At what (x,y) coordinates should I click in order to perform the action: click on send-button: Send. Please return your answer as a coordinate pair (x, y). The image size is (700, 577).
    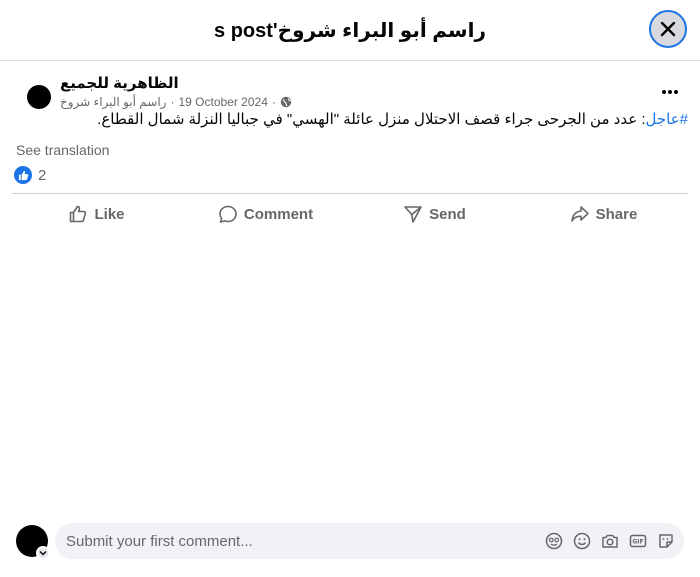
    Looking at the image, I should click on (434, 214).